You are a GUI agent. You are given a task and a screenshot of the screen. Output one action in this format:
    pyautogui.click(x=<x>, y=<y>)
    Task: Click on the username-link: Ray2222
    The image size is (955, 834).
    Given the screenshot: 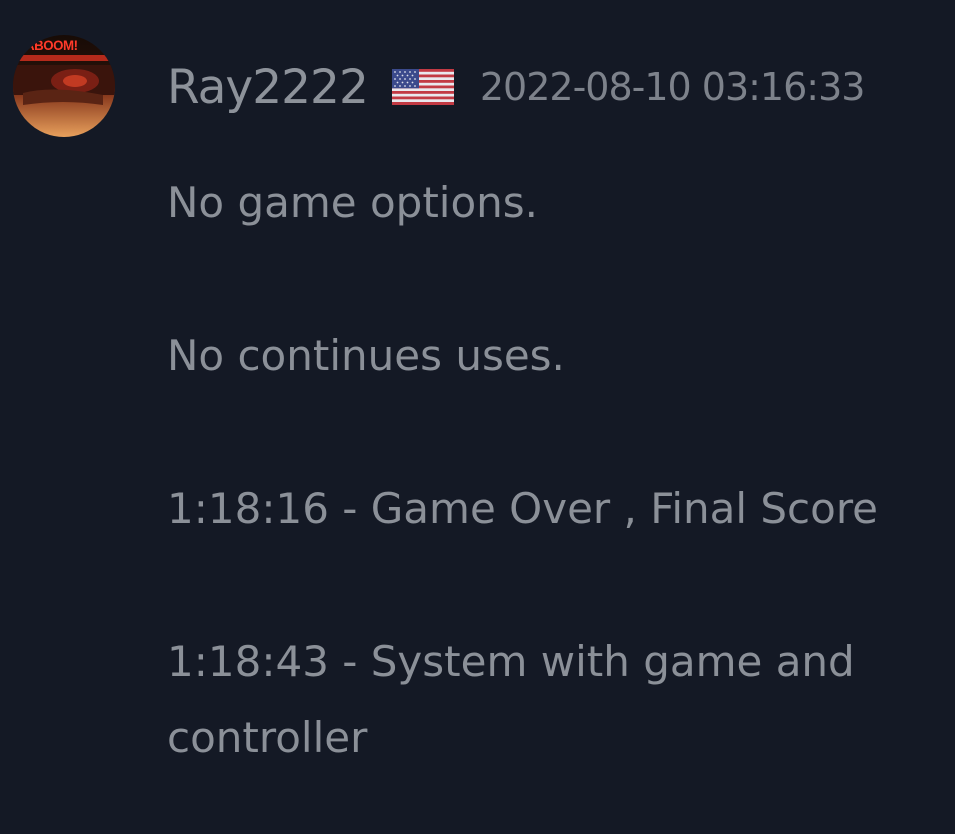 What is the action you would take?
    pyautogui.click(x=268, y=87)
    